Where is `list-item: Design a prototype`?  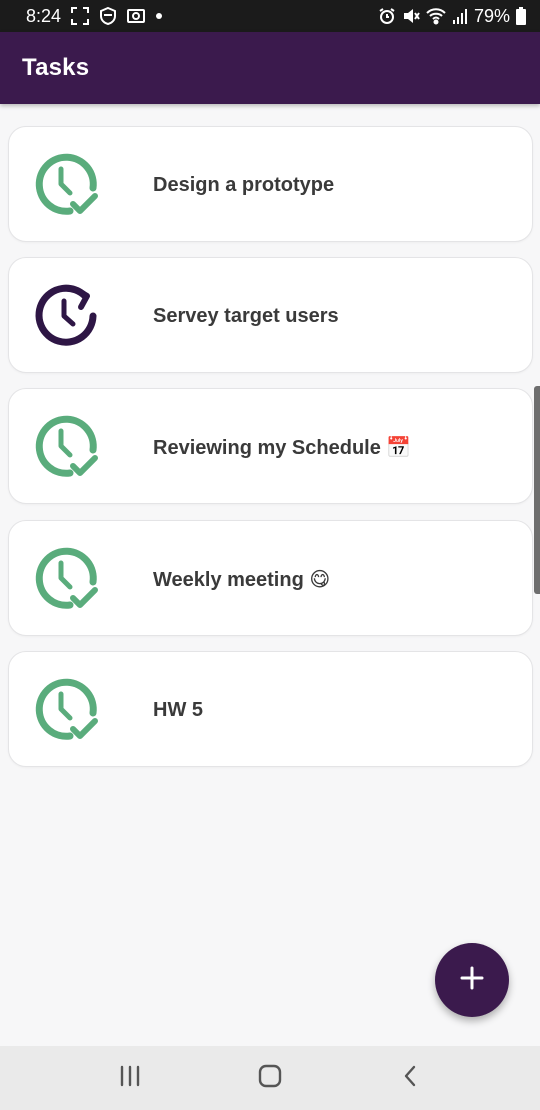 list-item: Design a prototype is located at coordinates (270, 184).